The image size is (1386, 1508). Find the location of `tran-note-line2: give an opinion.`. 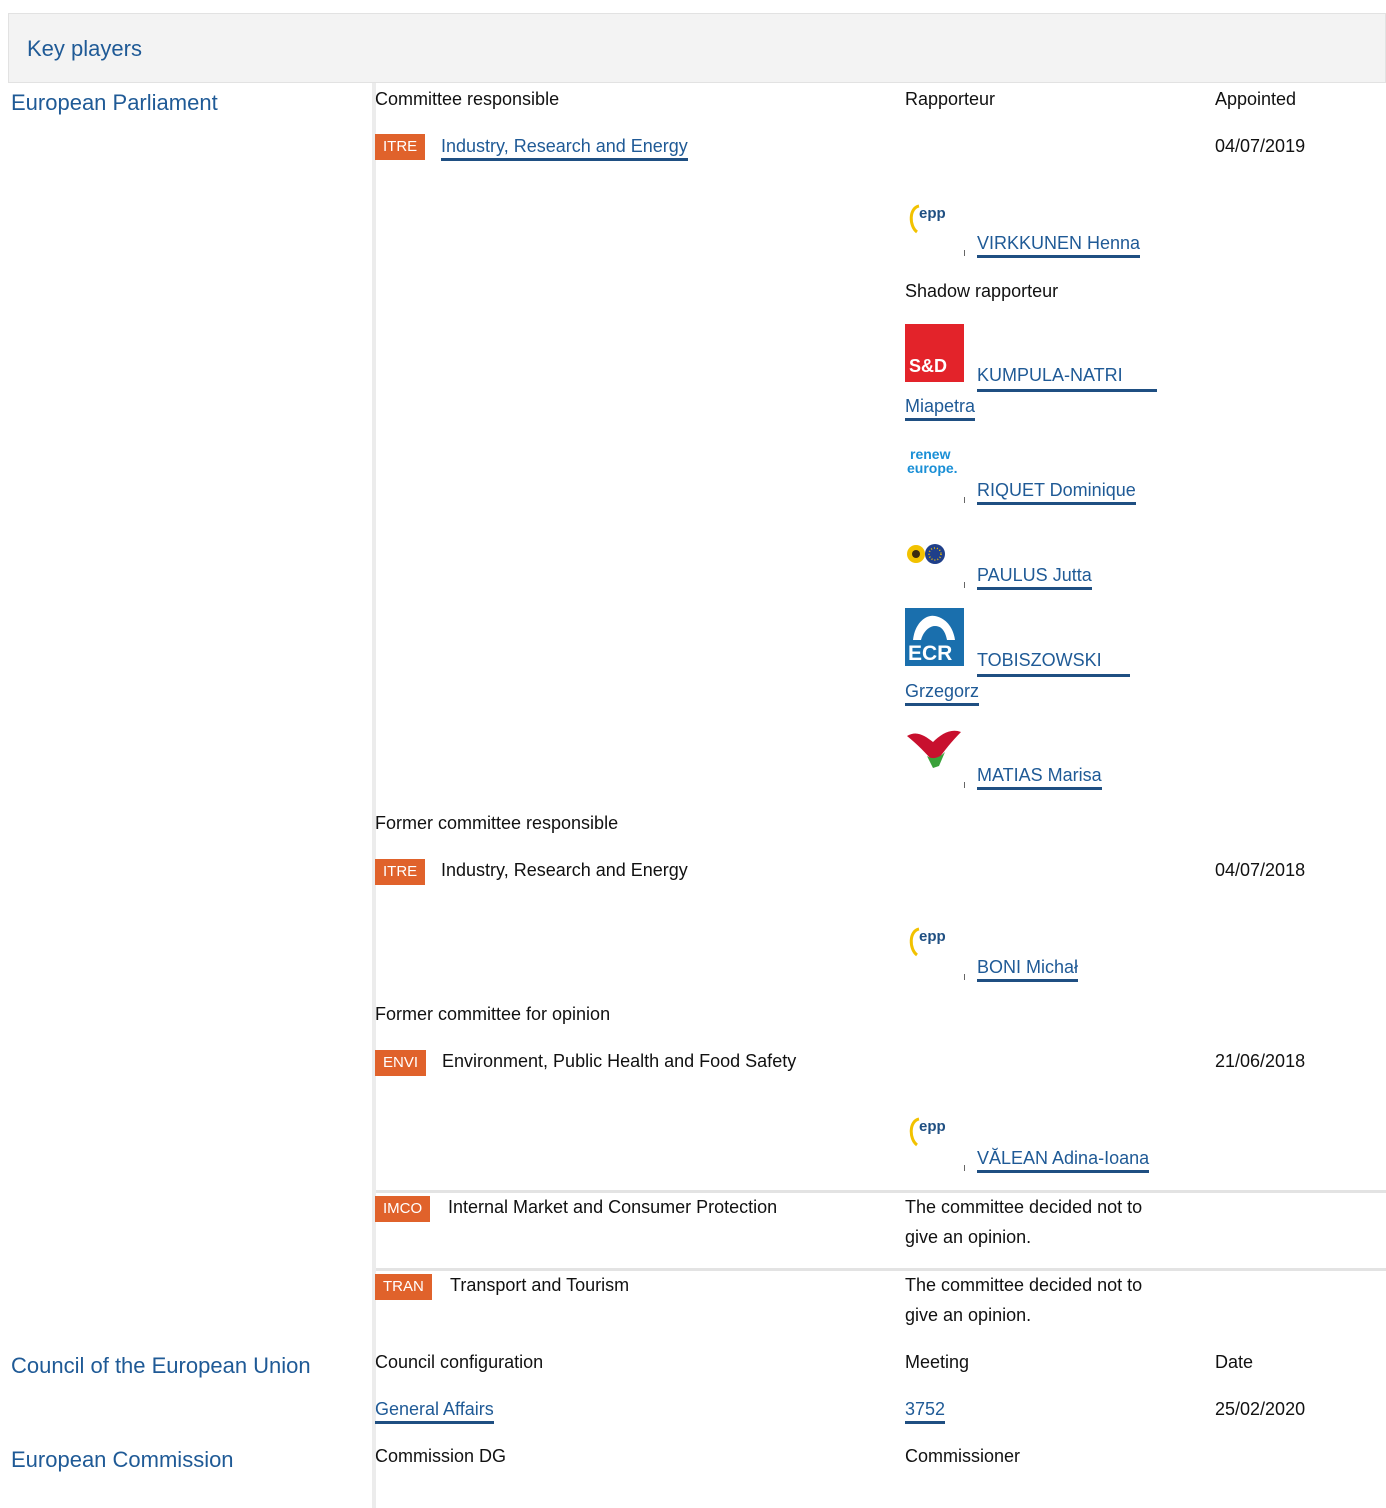

tran-note-line2: give an opinion. is located at coordinates (968, 1315).